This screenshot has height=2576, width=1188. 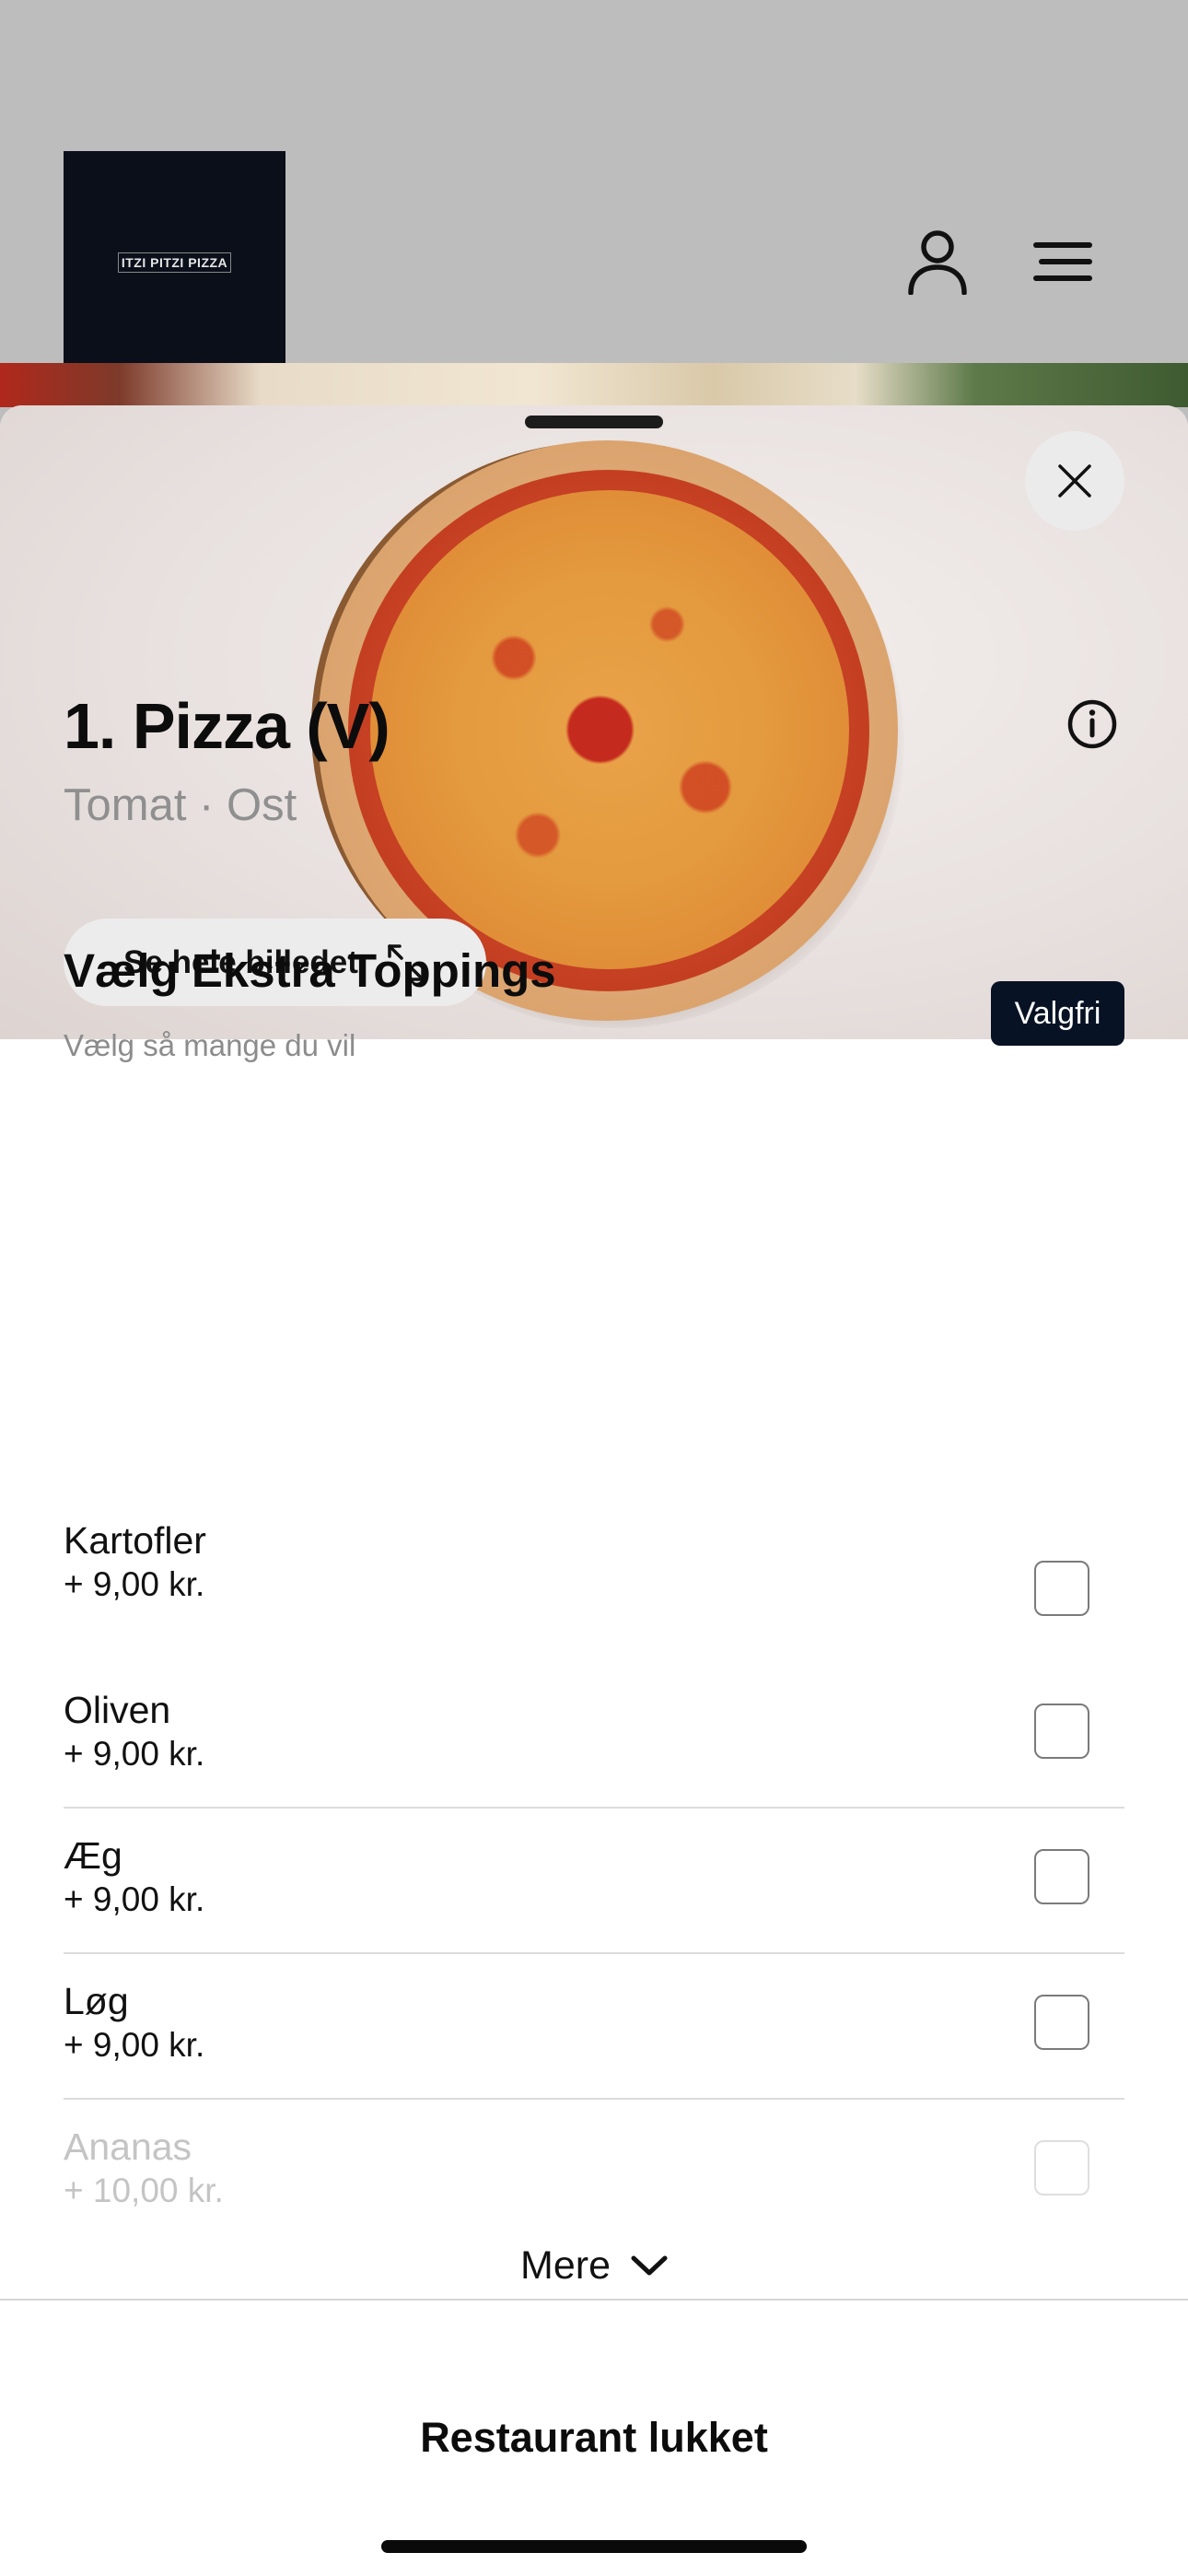 What do you see at coordinates (227, 726) in the screenshot?
I see `product-title: 1. Pizza (V)` at bounding box center [227, 726].